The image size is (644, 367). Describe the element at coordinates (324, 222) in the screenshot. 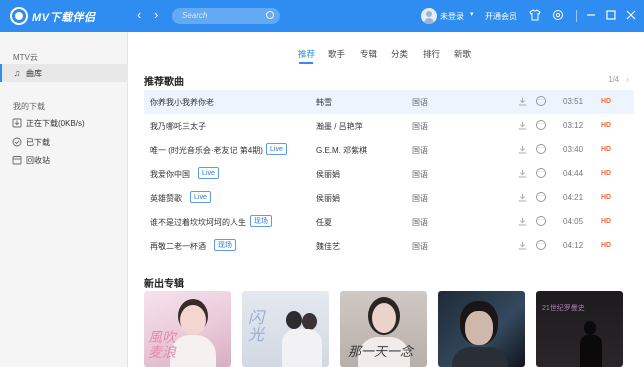

I see `song-artist: 任夏` at that location.